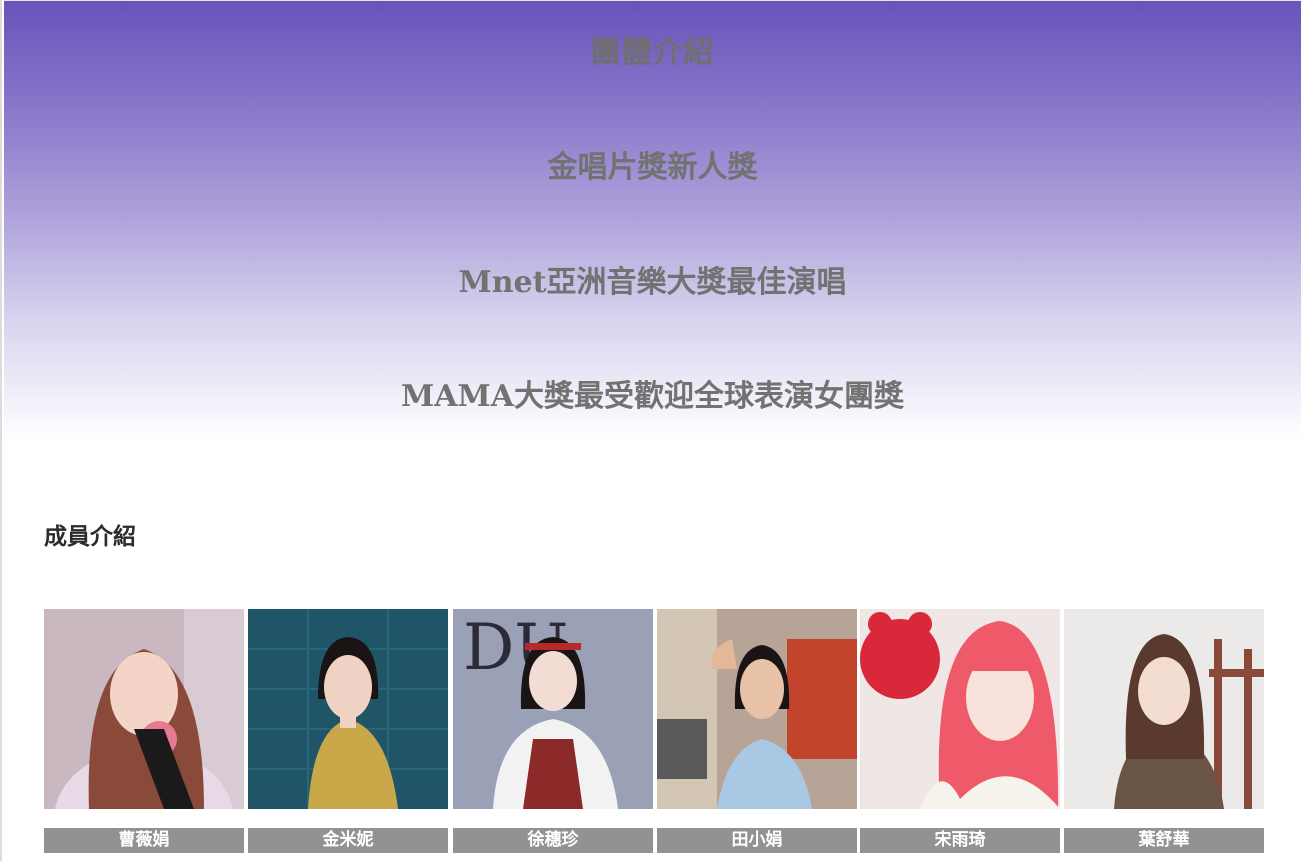 The width and height of the screenshot is (1301, 861). I want to click on member-card: 宋雨琦, so click(960, 731).